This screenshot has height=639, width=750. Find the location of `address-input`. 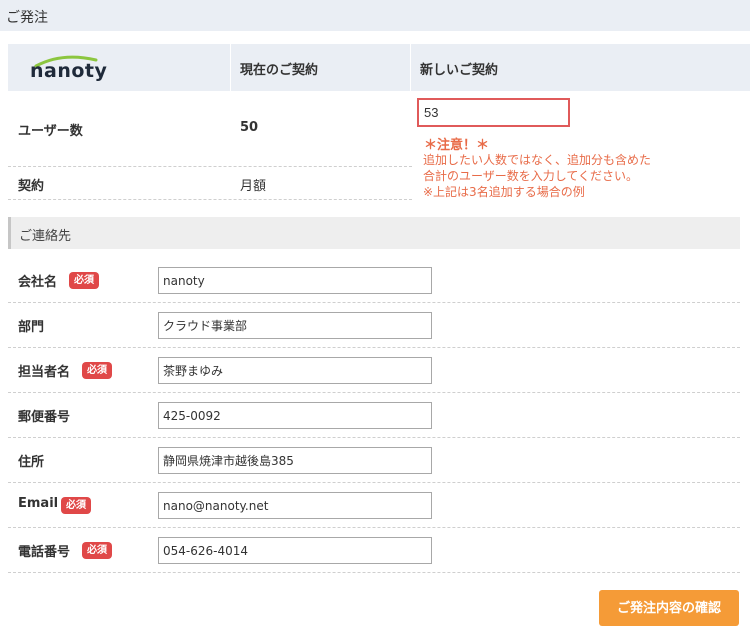

address-input is located at coordinates (295, 460).